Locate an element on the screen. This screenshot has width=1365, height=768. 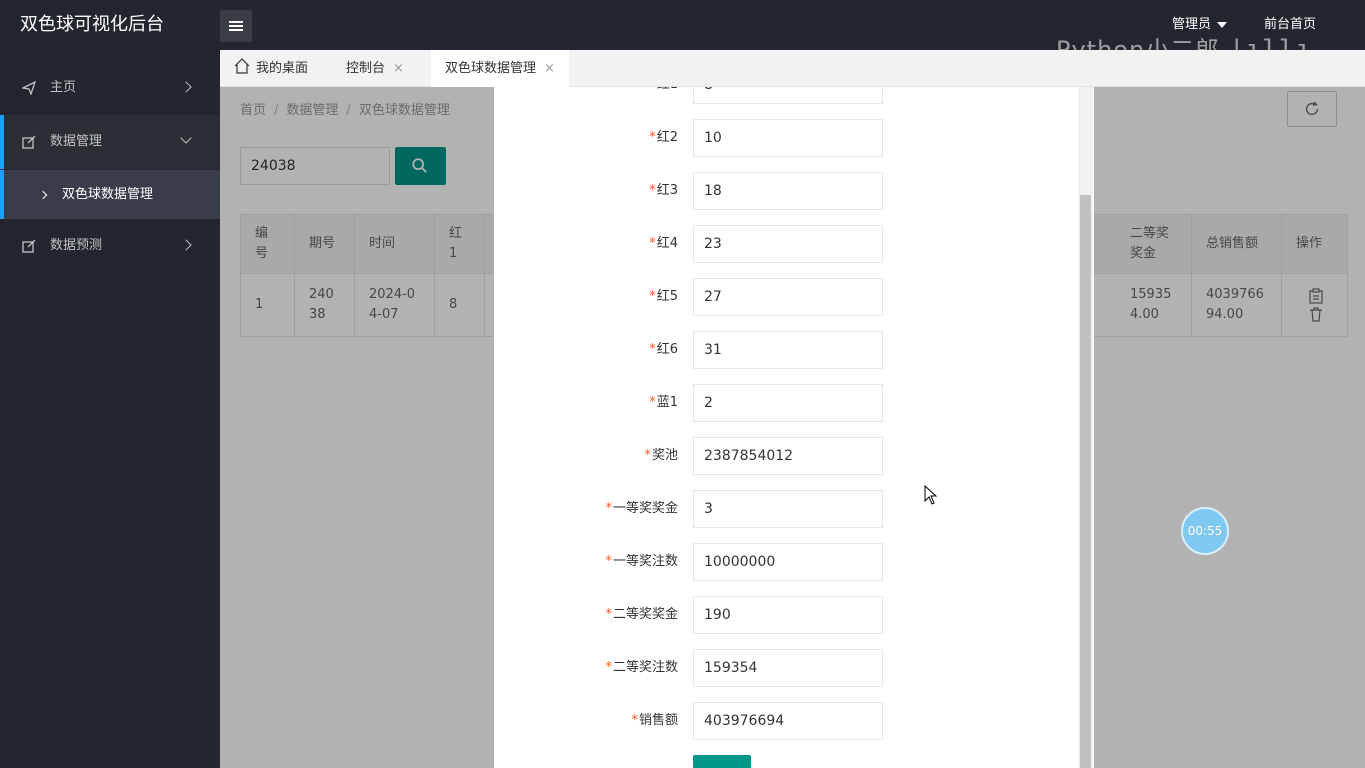
field-label: 红2 is located at coordinates (667, 137).